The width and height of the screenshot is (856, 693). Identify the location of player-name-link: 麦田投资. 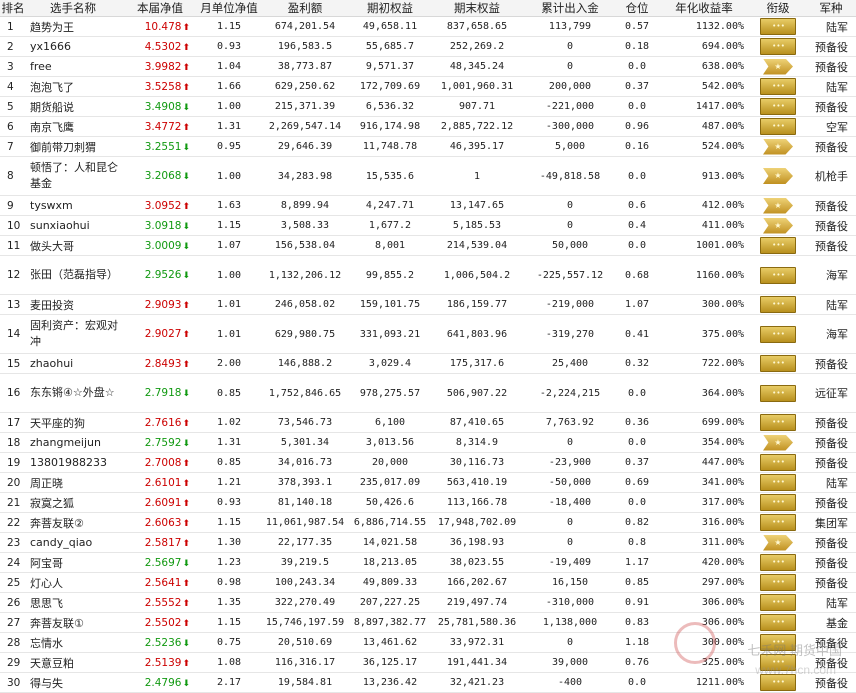
(74, 305).